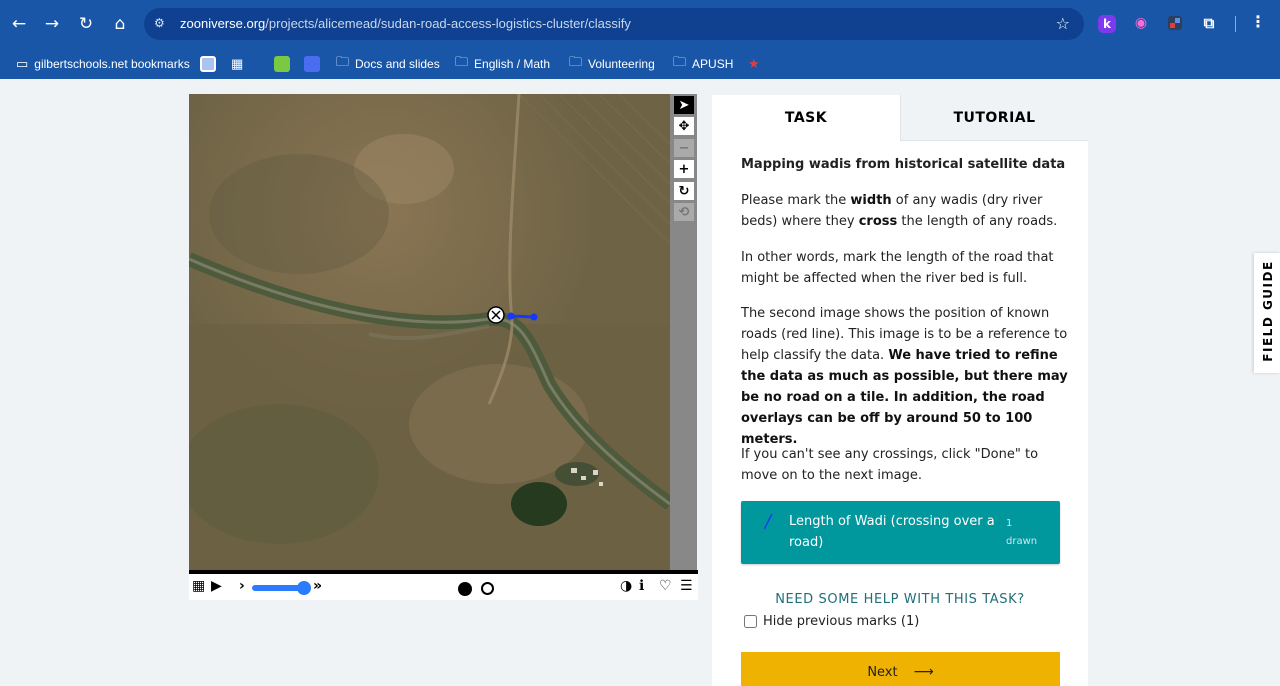  What do you see at coordinates (465, 589) in the screenshot?
I see `frame-1-dot` at bounding box center [465, 589].